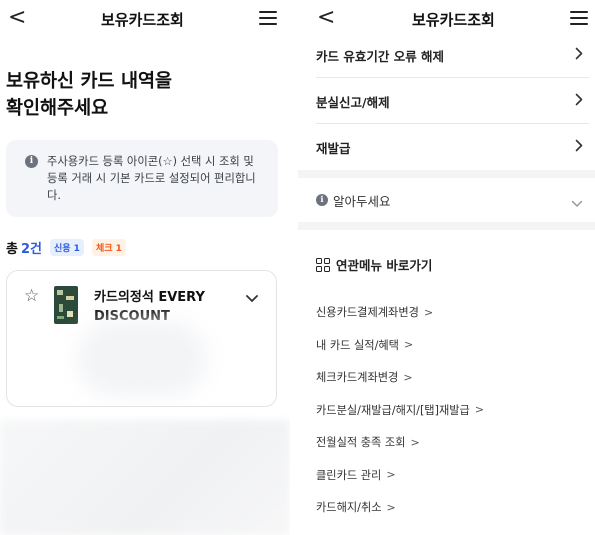 This screenshot has height=535, width=595. I want to click on row-label: 카드 유효기간 오류 해제, so click(380, 56).